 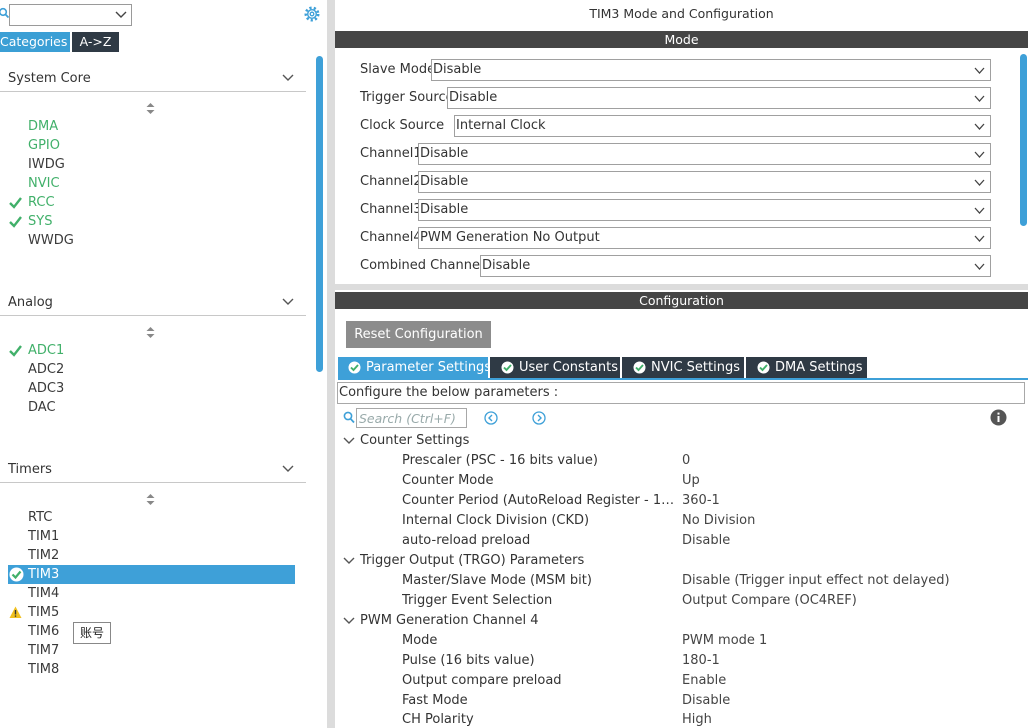 What do you see at coordinates (681, 287) in the screenshot?
I see `section-splitter` at bounding box center [681, 287].